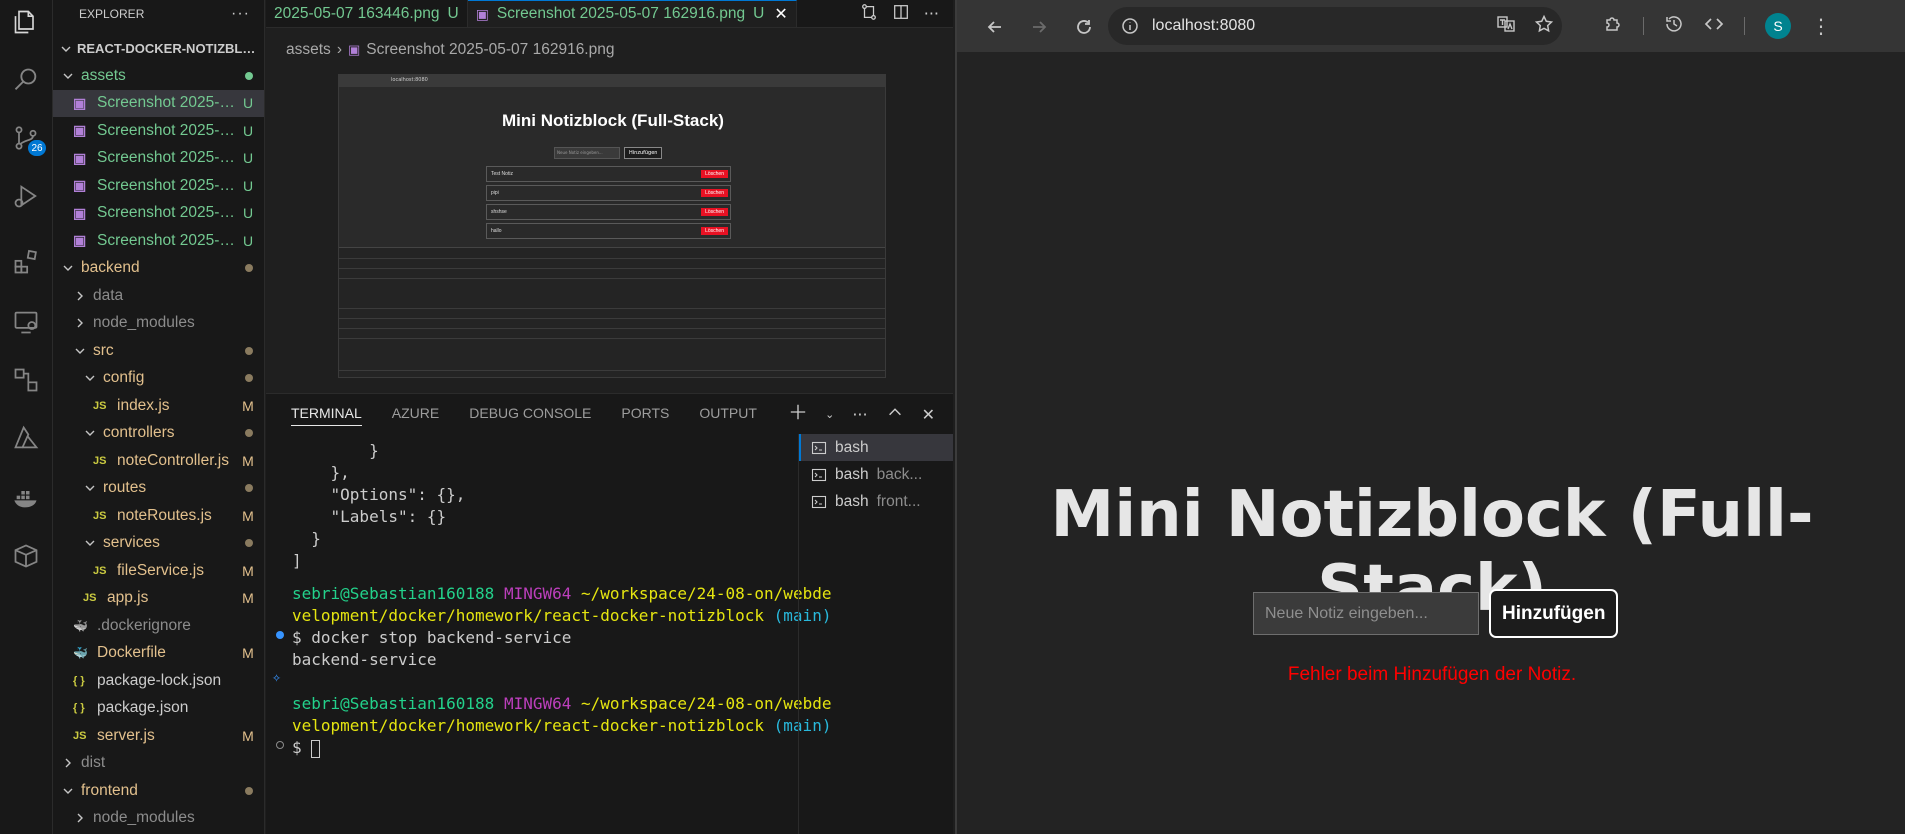 Image resolution: width=1905 pixels, height=834 pixels. What do you see at coordinates (158, 791) in the screenshot?
I see `tree-item: frontend` at bounding box center [158, 791].